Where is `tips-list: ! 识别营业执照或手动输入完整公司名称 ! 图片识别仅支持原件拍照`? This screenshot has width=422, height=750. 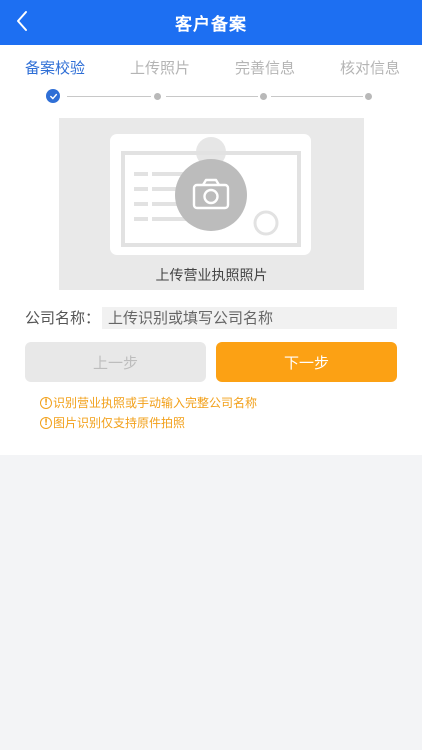
tips-list: ! 识别营业执照或手动输入完整公司名称 ! 图片识别仅支持原件拍照 is located at coordinates (148, 413).